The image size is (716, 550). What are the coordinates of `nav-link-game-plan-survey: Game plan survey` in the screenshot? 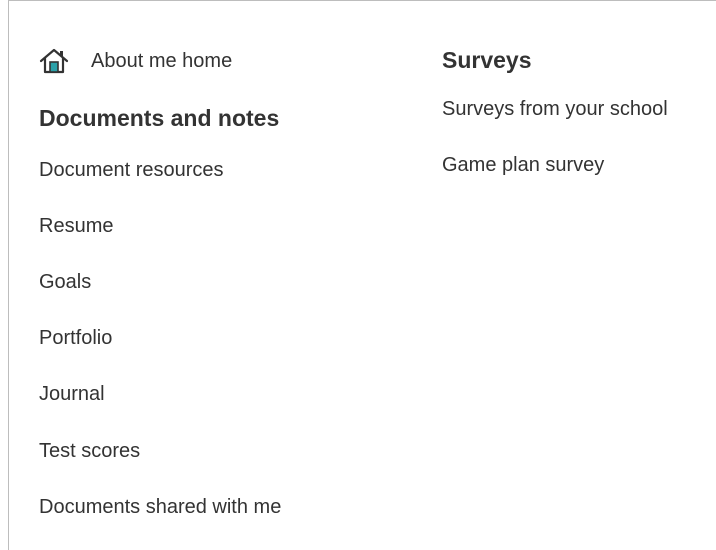 It's located at (523, 165).